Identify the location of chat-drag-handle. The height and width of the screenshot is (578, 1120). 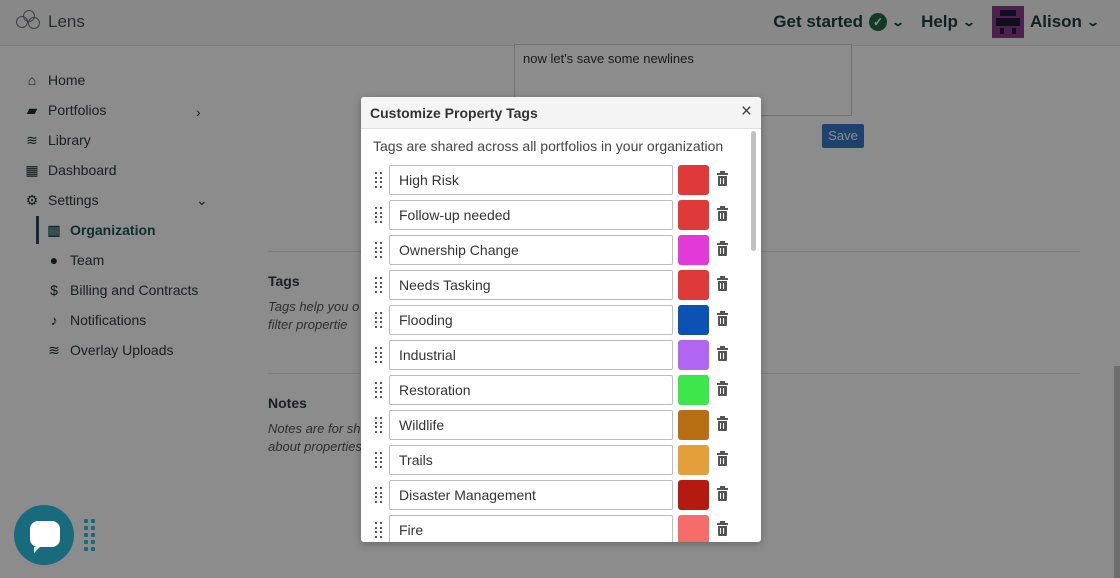
(90, 536).